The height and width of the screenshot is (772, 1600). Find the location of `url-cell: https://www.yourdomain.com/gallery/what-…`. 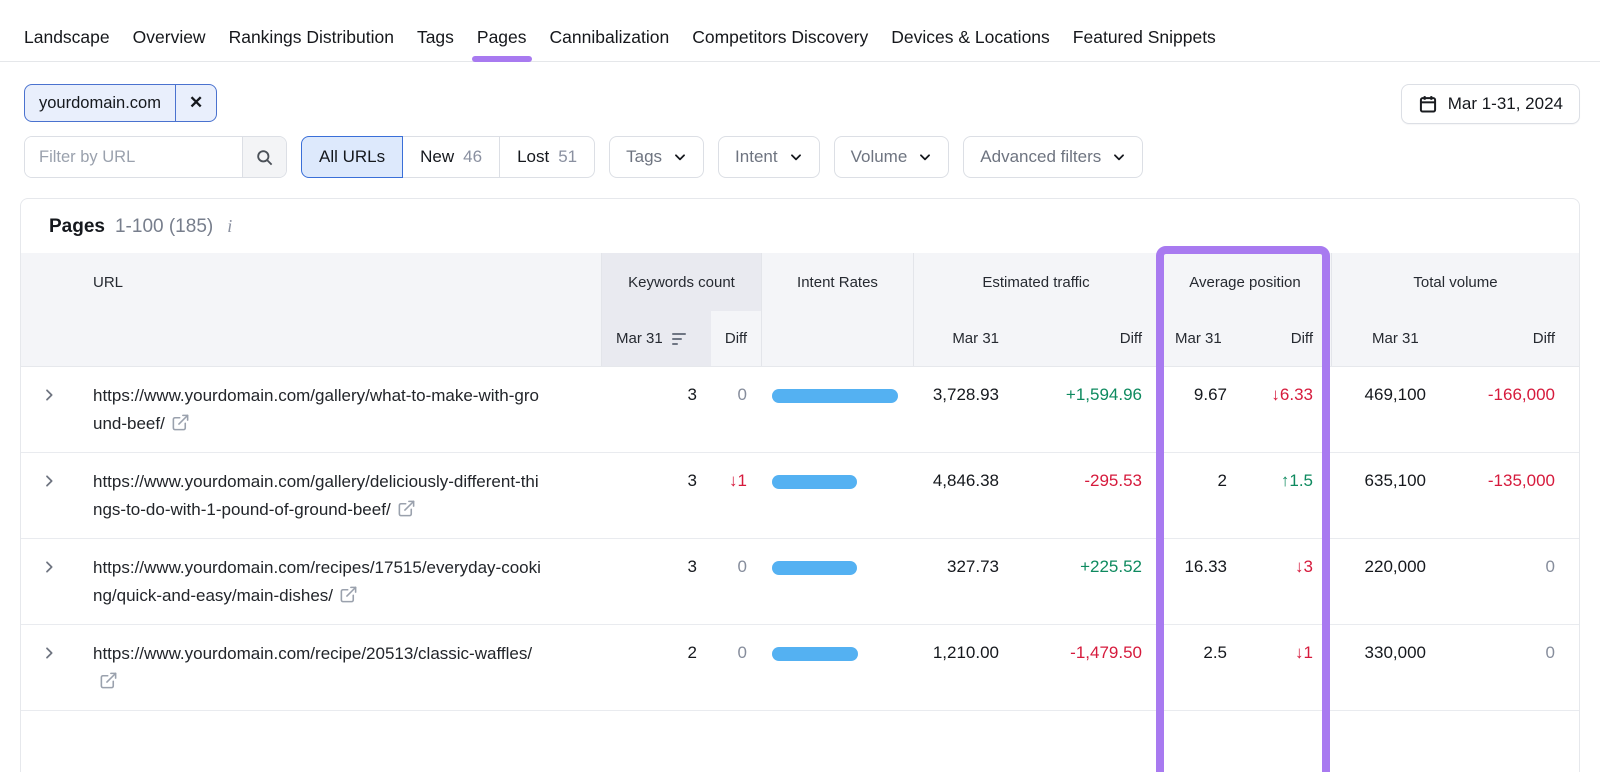

url-cell: https://www.yourdomain.com/gallery/what-… is located at coordinates (339, 409).